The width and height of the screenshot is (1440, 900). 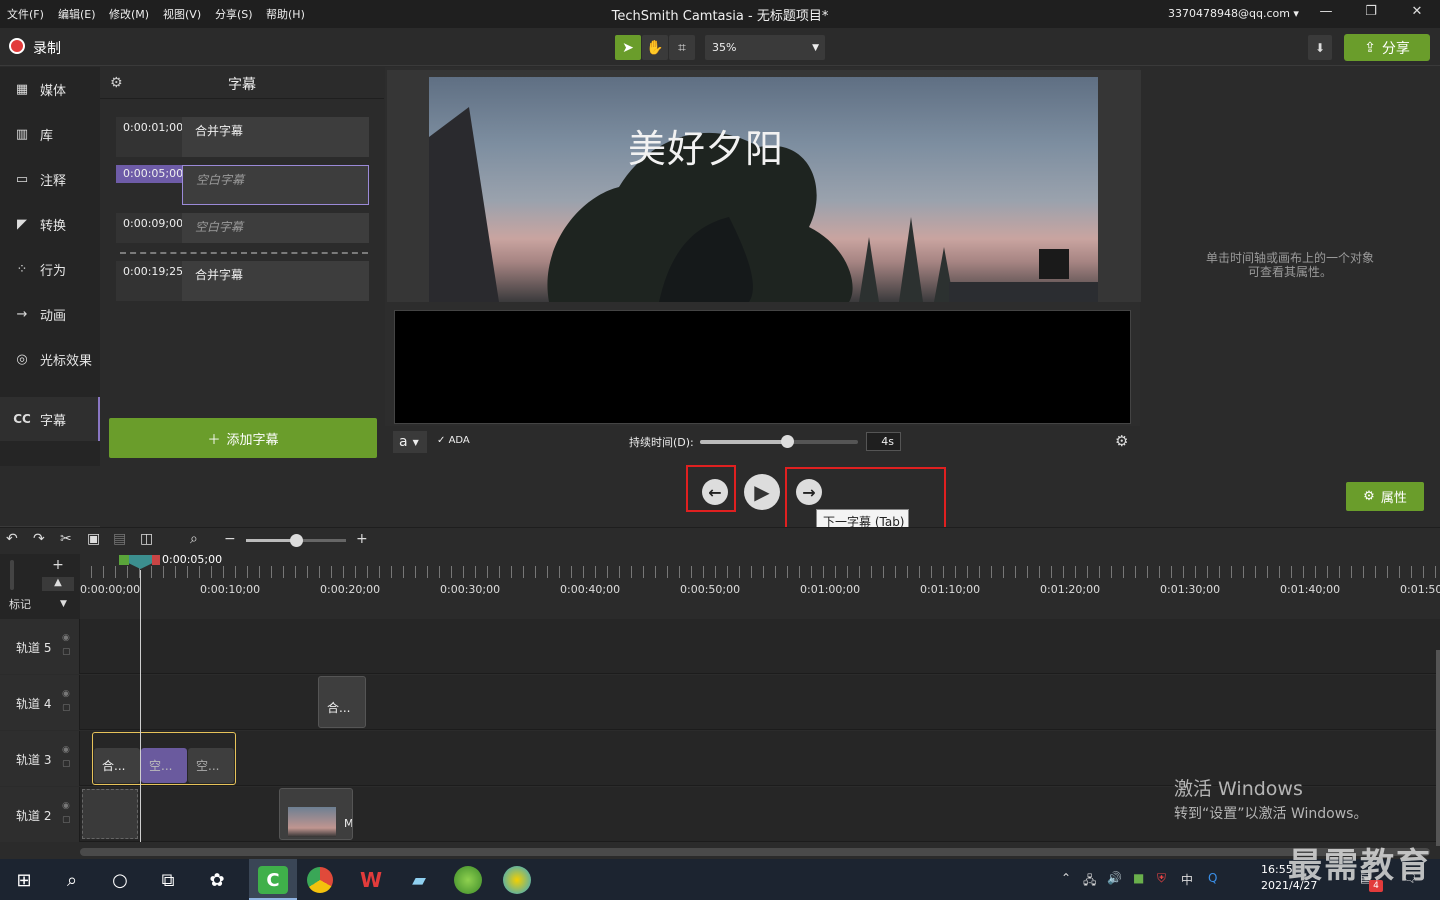 I want to click on ada-label: ADA, so click(x=459, y=440).